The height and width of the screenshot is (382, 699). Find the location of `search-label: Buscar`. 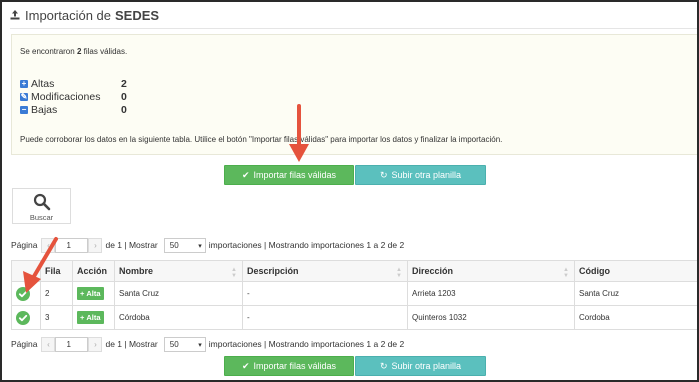

search-label: Buscar is located at coordinates (41, 217).